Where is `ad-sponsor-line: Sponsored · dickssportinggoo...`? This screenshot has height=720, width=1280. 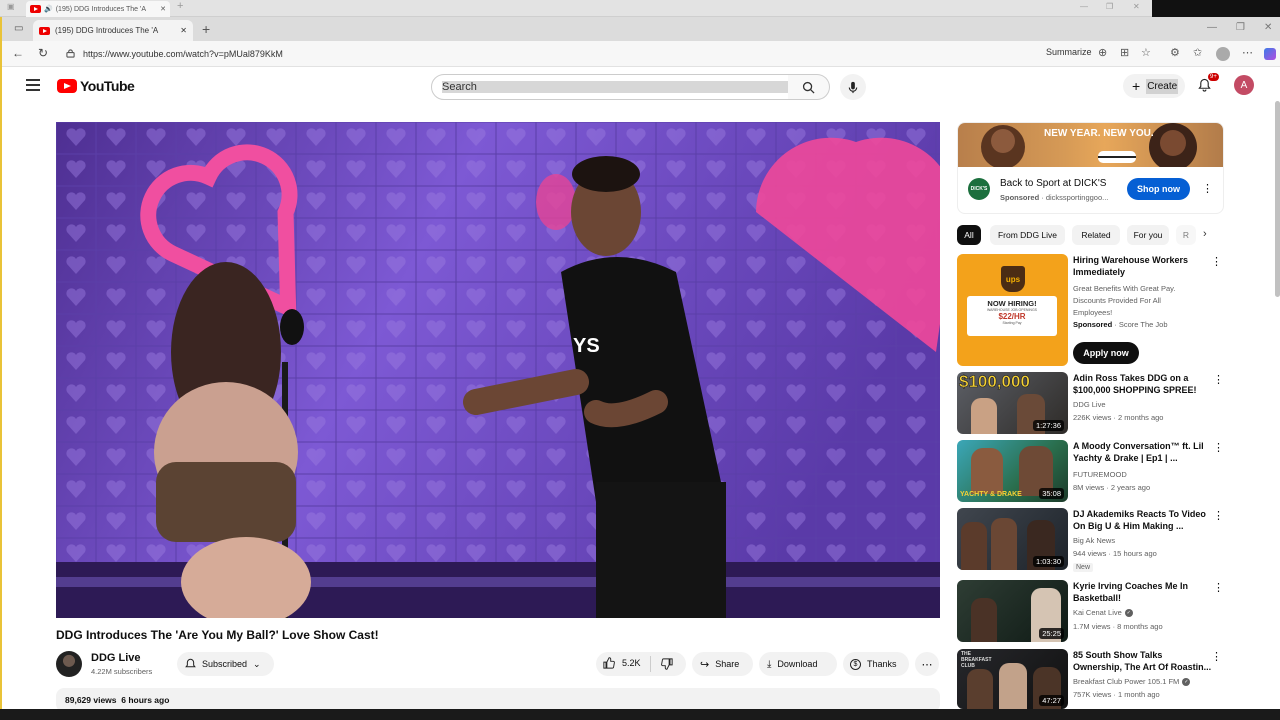
ad-sponsor-line: Sponsored · dickssportinggoo... is located at coordinates (1054, 197).